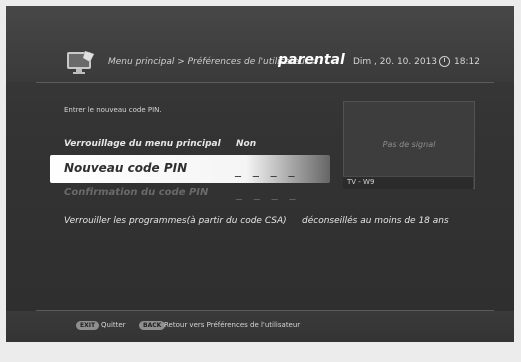  I want to click on tv-settings-icon, so click(80, 63).